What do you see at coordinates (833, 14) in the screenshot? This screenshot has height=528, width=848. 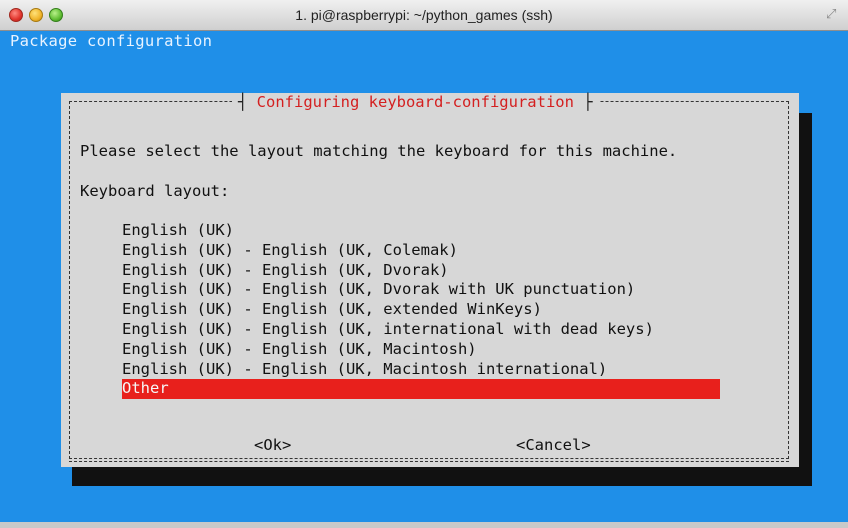 I see `fullscreen-icon: ⤢` at bounding box center [833, 14].